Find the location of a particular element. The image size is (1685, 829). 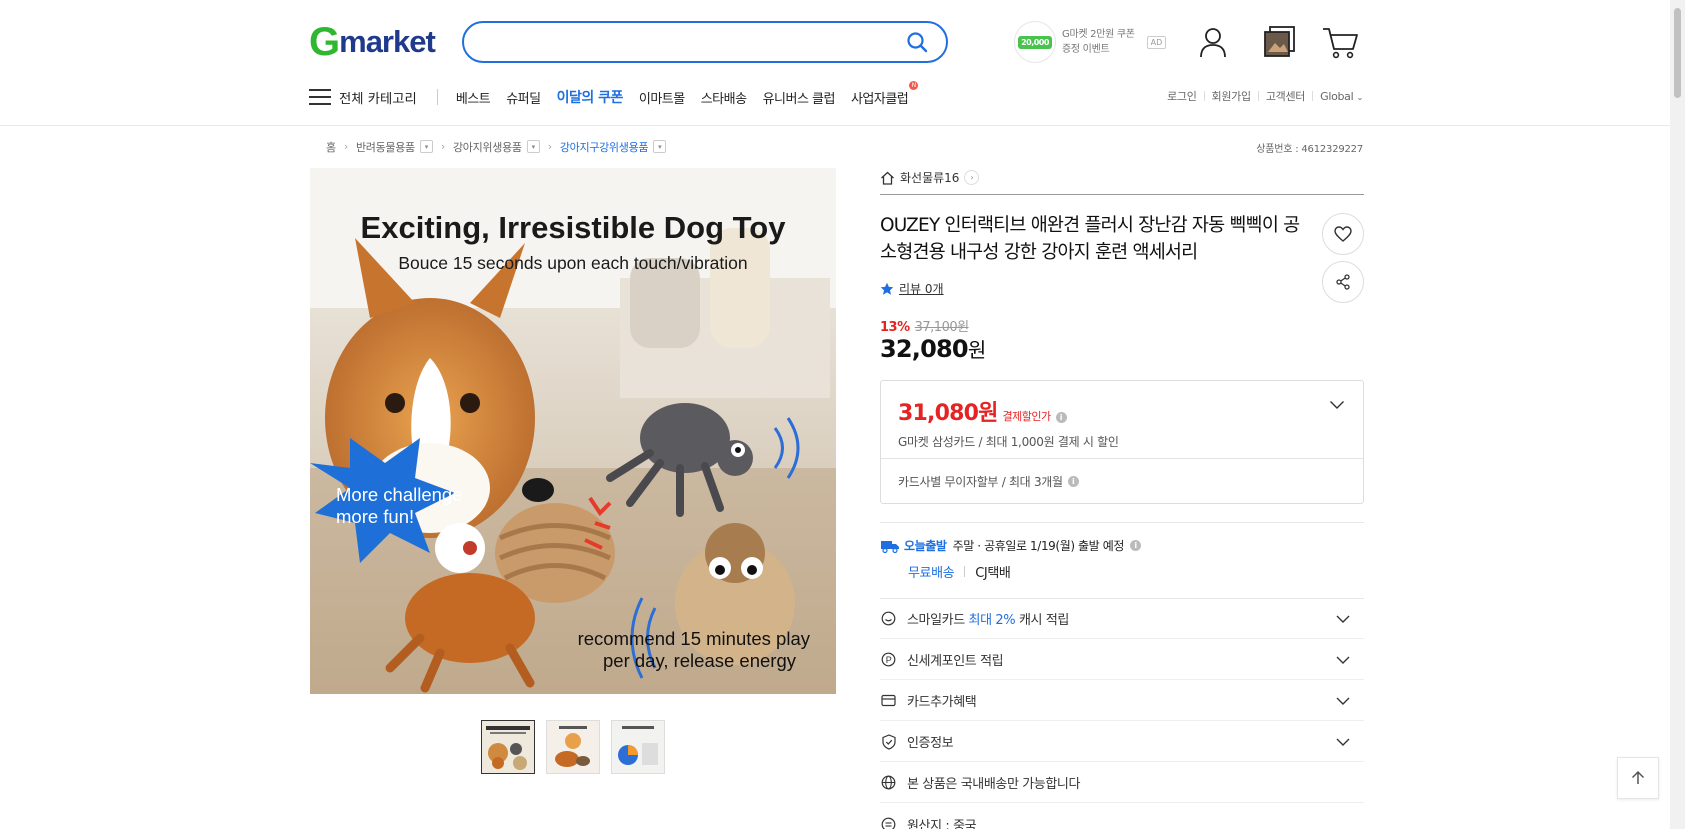

smile-icon is located at coordinates (888, 618).